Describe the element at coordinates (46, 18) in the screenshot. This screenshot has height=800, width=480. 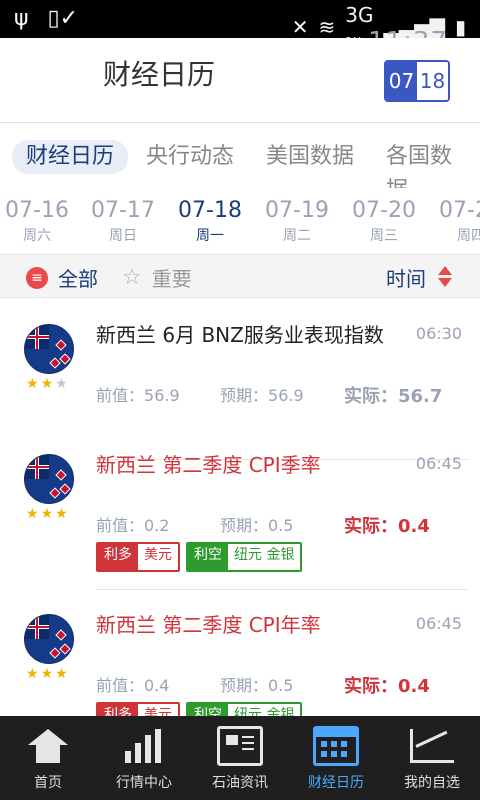
I see `status-left-icons: ψ ▯✓` at that location.